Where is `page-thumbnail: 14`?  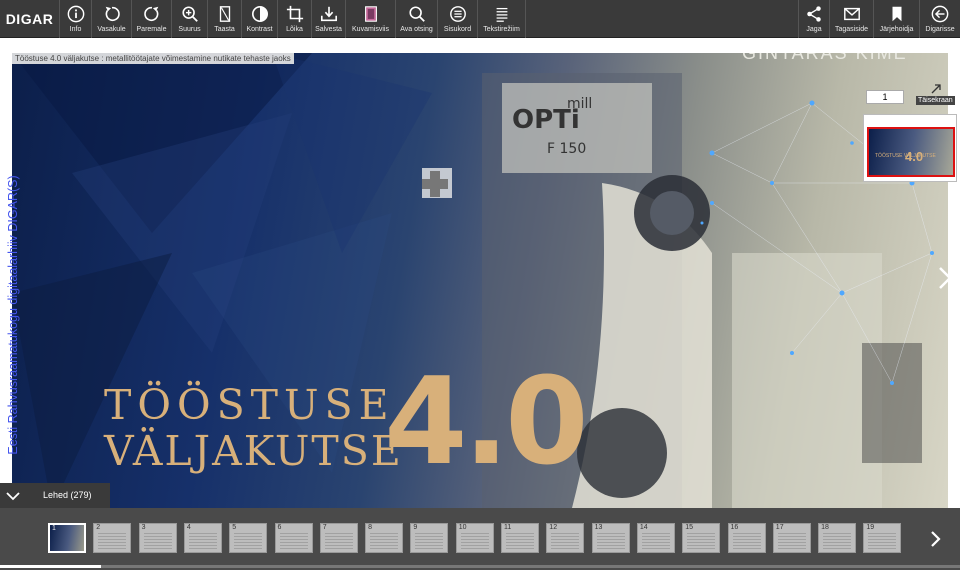 page-thumbnail: 14 is located at coordinates (655, 538).